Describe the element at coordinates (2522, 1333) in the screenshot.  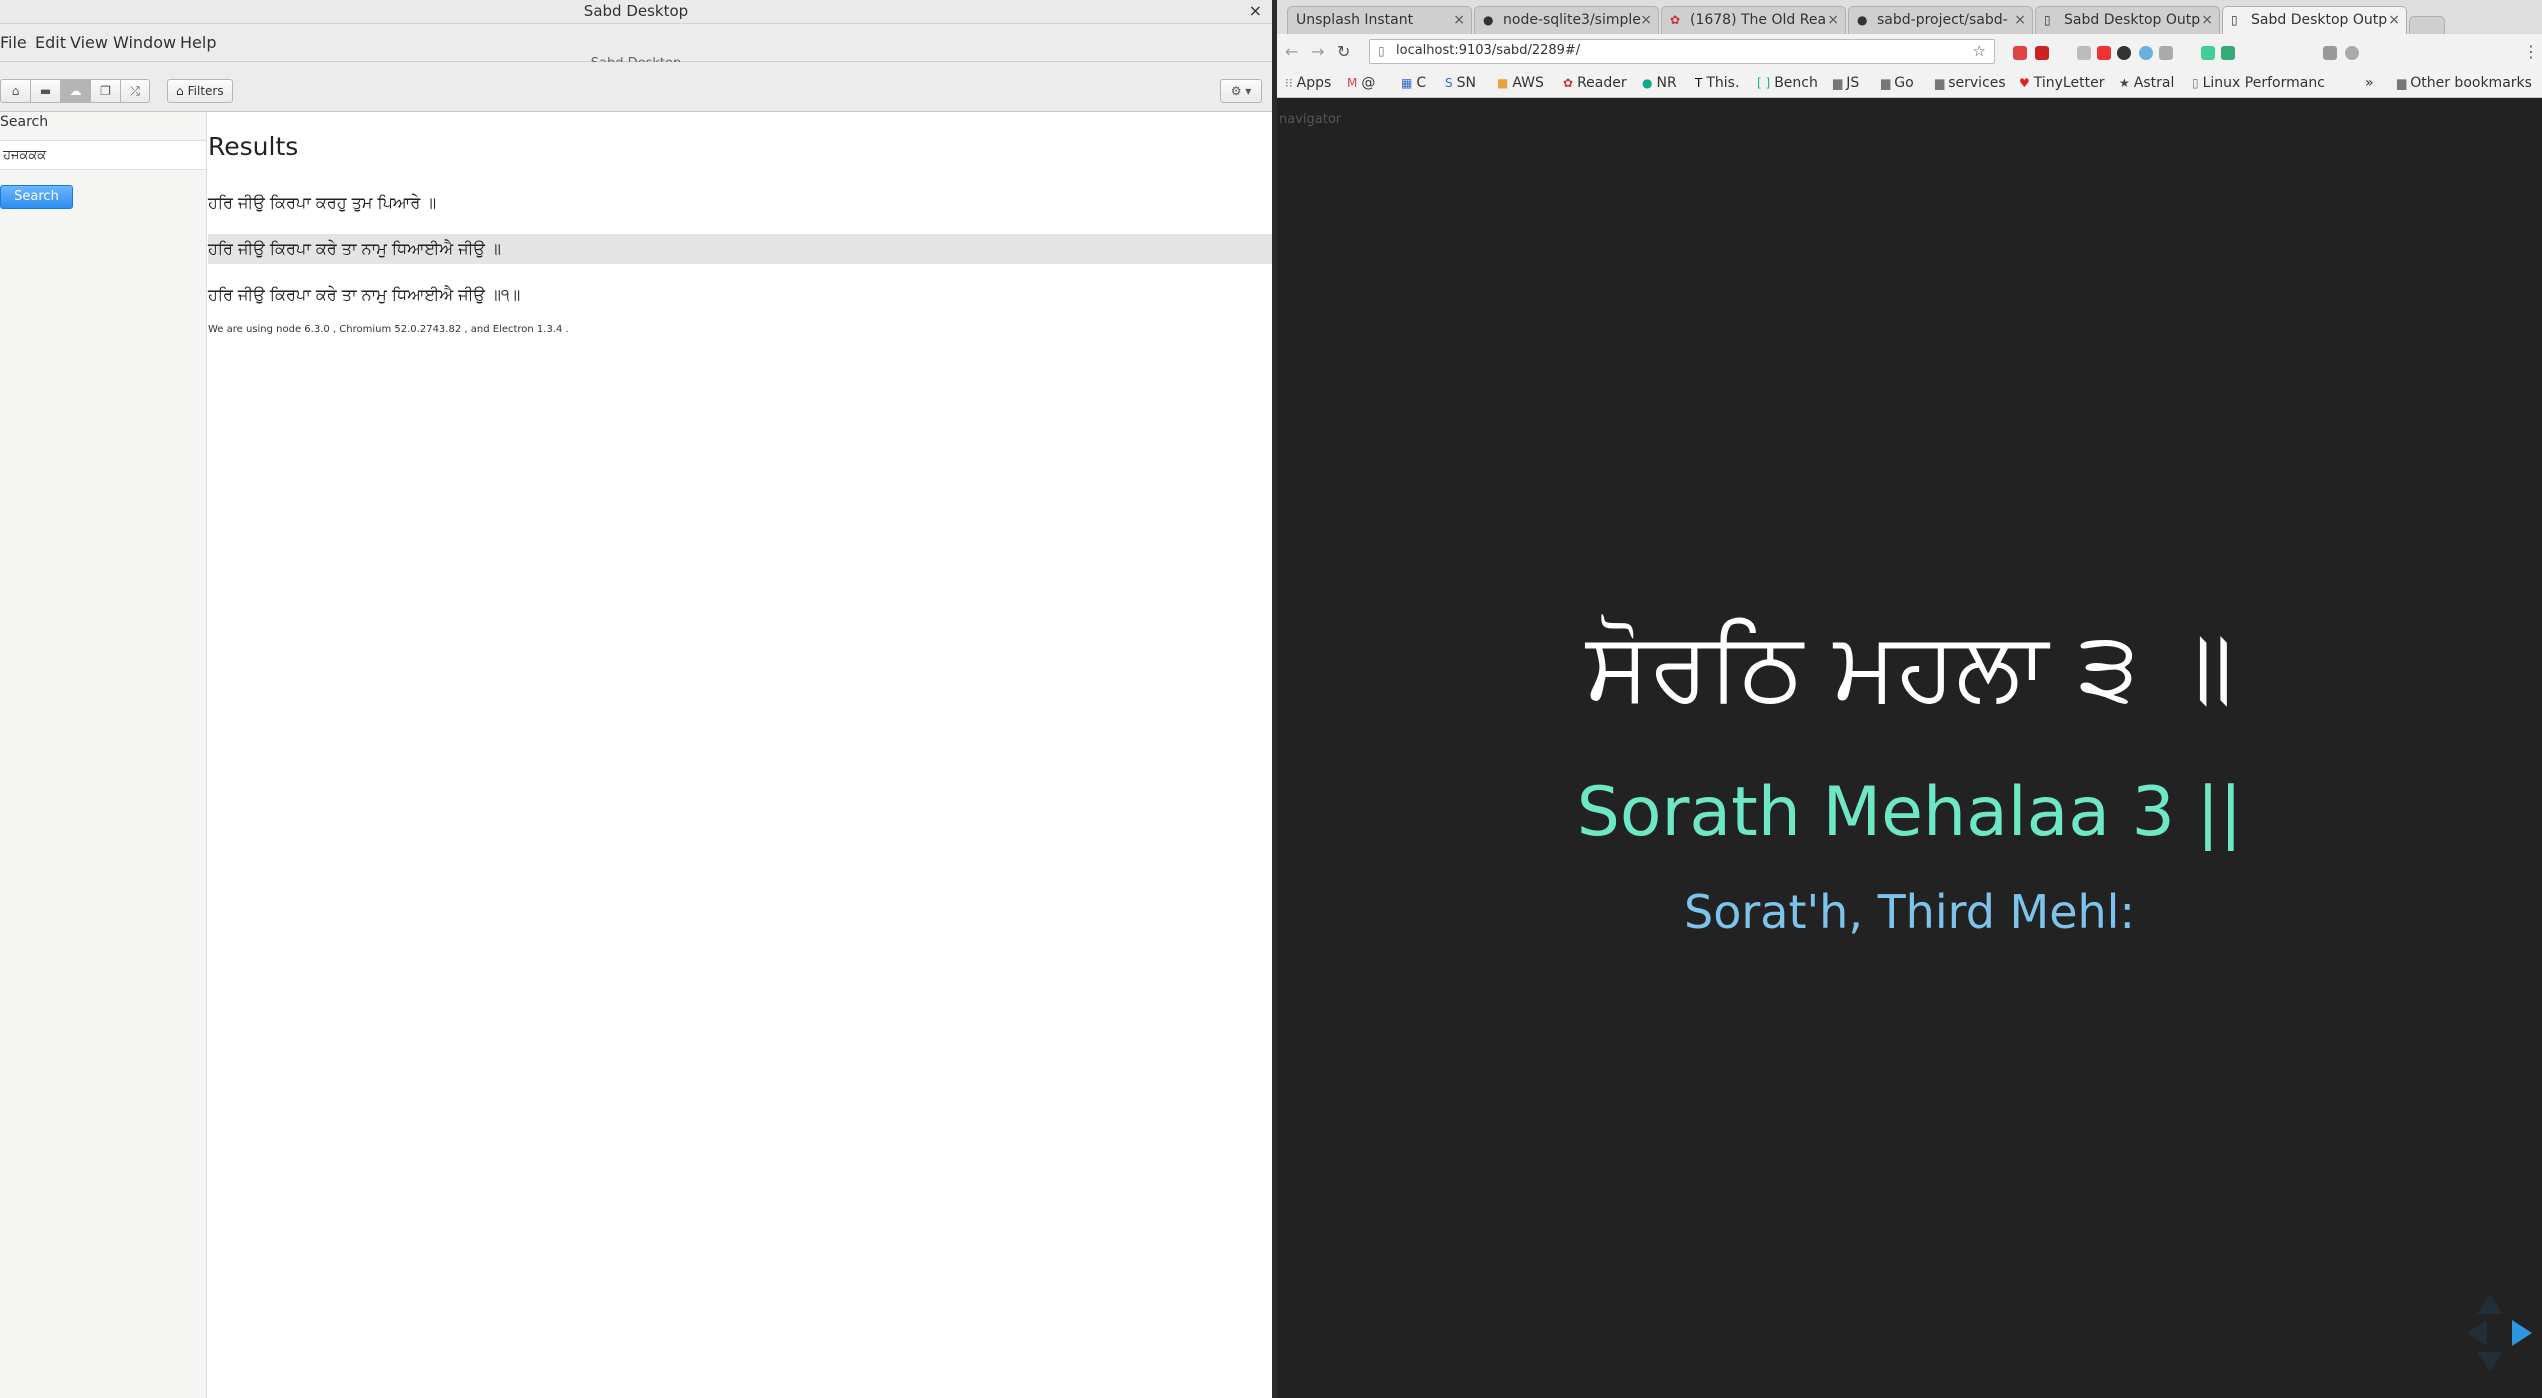
I see `next-arrow-icon` at that location.